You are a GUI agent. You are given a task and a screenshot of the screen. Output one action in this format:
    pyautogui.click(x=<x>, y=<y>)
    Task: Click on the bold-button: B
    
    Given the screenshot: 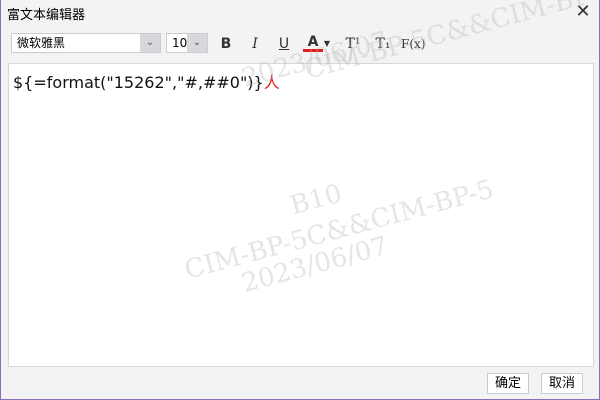 What is the action you would take?
    pyautogui.click(x=226, y=44)
    